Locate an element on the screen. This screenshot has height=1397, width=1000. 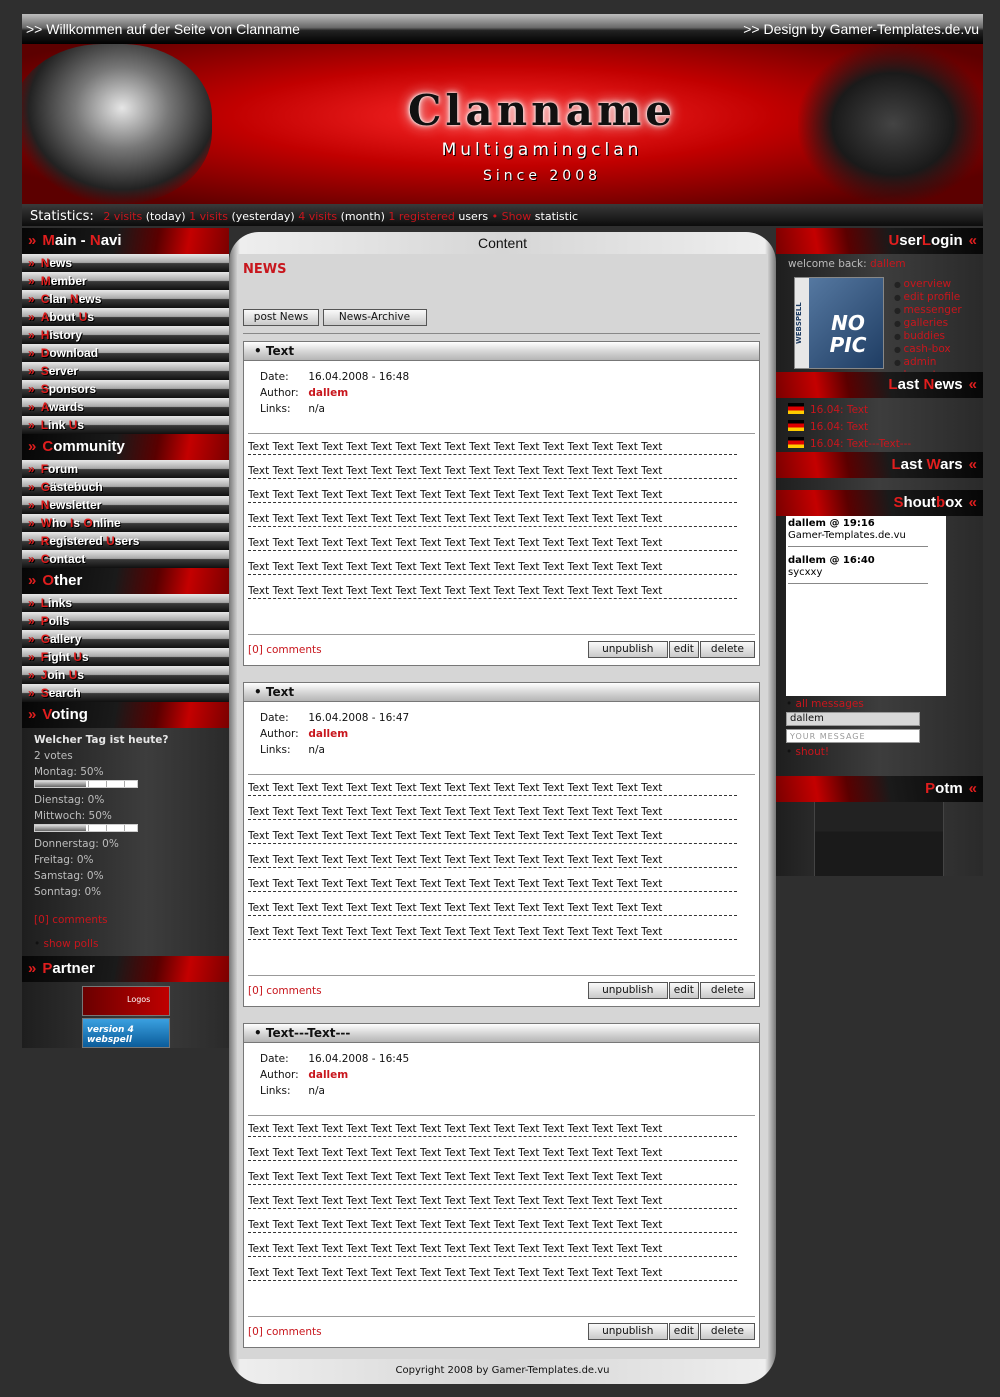
partner-logo-webspell: version 4 webspell is located at coordinates (126, 1033).